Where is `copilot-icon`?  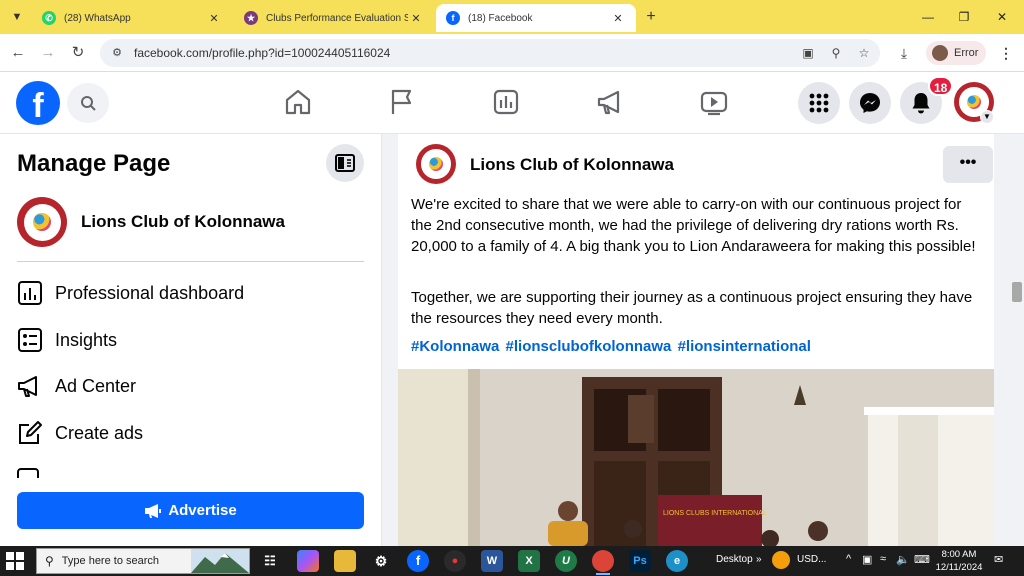 copilot-icon is located at coordinates (308, 561).